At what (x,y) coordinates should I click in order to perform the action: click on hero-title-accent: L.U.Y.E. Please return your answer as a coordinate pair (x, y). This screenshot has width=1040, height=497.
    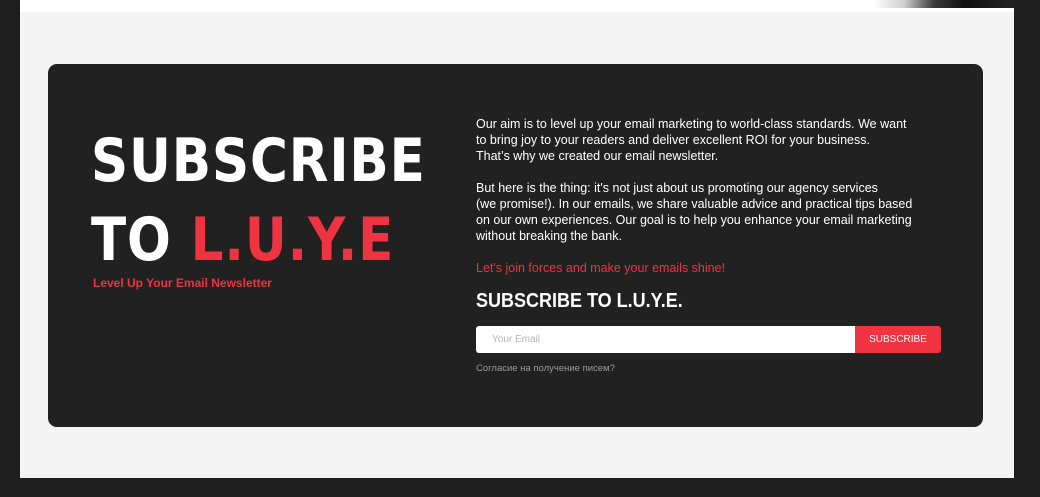
    Looking at the image, I should click on (292, 240).